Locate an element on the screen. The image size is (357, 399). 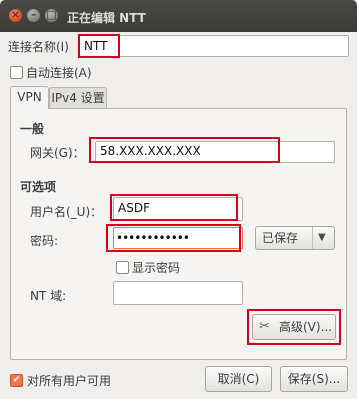
close-window-button: × is located at coordinates (15, 15).